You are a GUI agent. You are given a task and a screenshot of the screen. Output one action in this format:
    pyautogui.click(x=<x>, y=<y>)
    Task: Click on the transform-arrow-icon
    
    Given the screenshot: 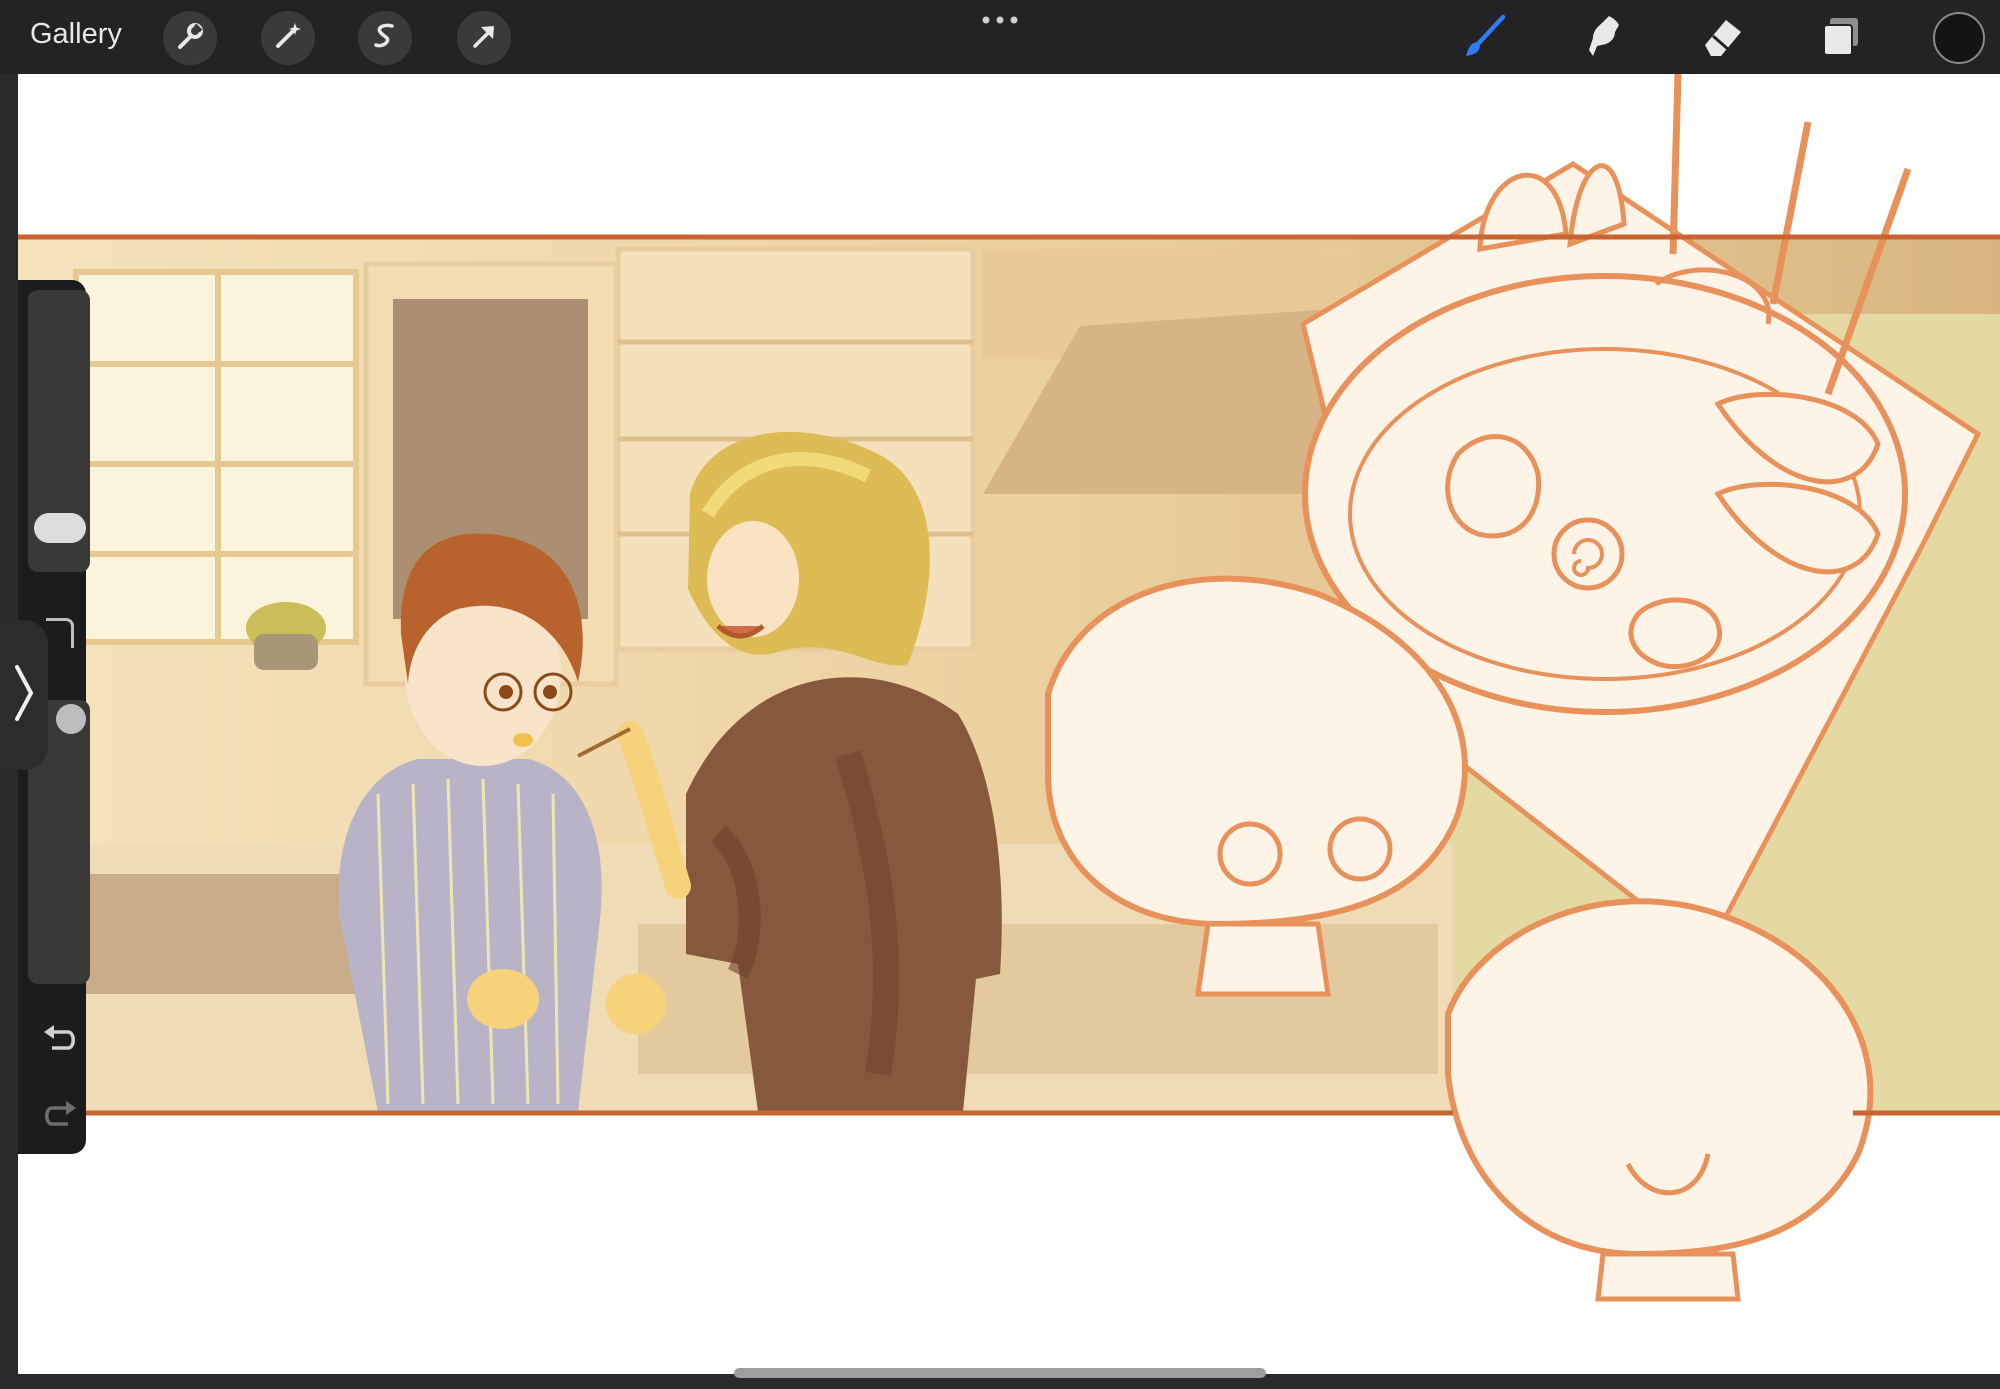 What is the action you would take?
    pyautogui.click(x=484, y=38)
    